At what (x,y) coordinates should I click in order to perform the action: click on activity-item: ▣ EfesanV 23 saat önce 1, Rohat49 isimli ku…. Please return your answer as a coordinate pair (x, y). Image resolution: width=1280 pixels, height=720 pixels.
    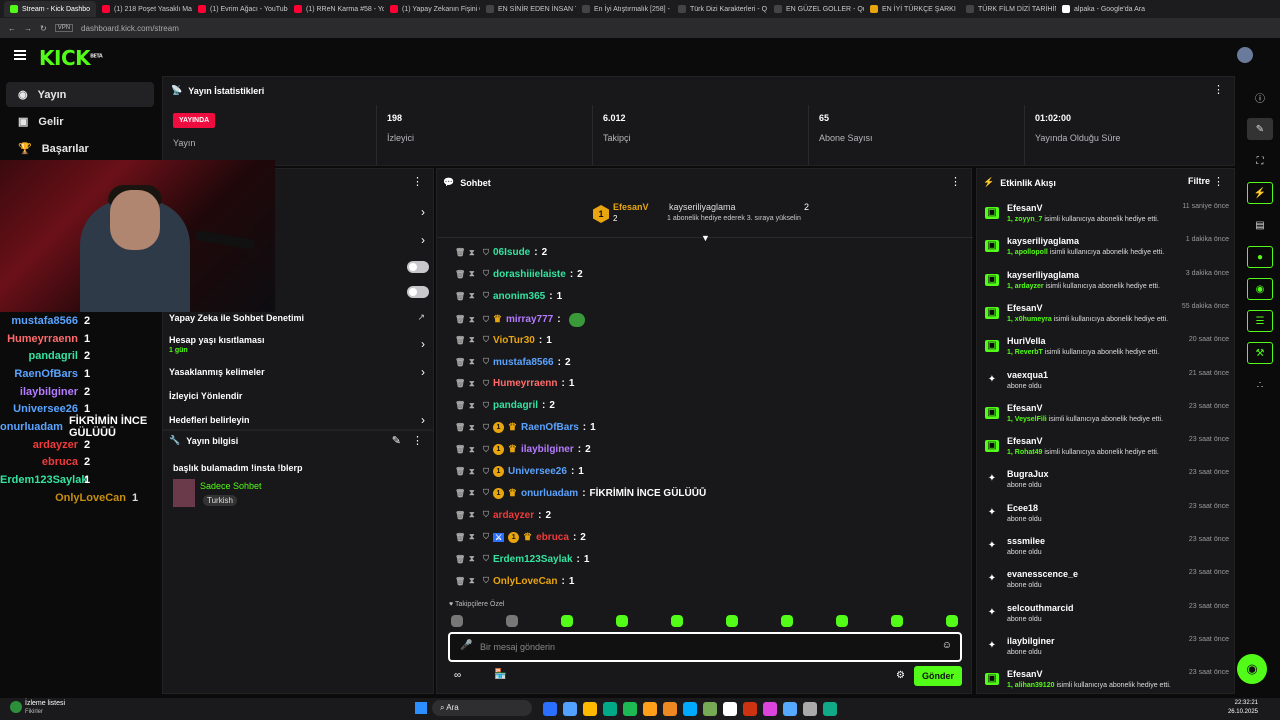
    Looking at the image, I should click on (1107, 451).